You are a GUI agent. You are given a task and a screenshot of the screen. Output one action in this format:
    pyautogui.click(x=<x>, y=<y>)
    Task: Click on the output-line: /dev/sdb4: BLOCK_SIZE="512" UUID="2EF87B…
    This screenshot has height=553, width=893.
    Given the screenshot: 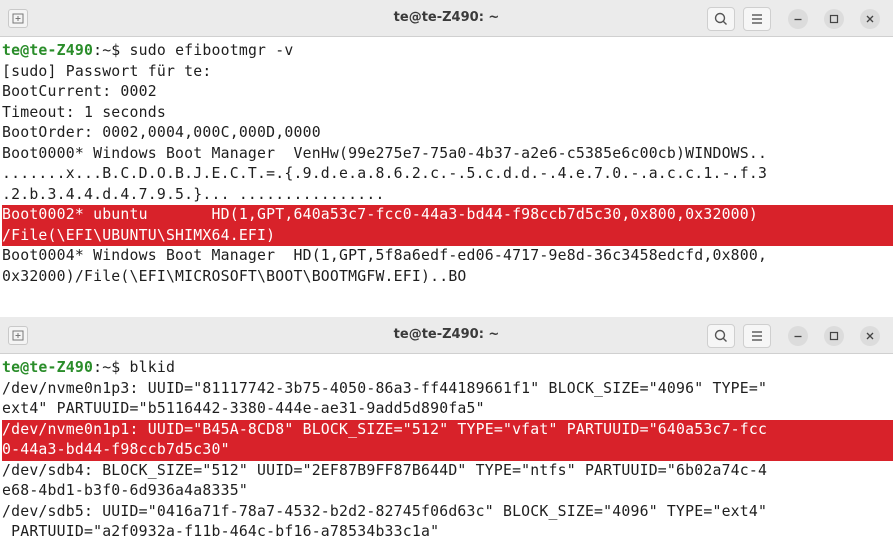 What is the action you would take?
    pyautogui.click(x=385, y=470)
    